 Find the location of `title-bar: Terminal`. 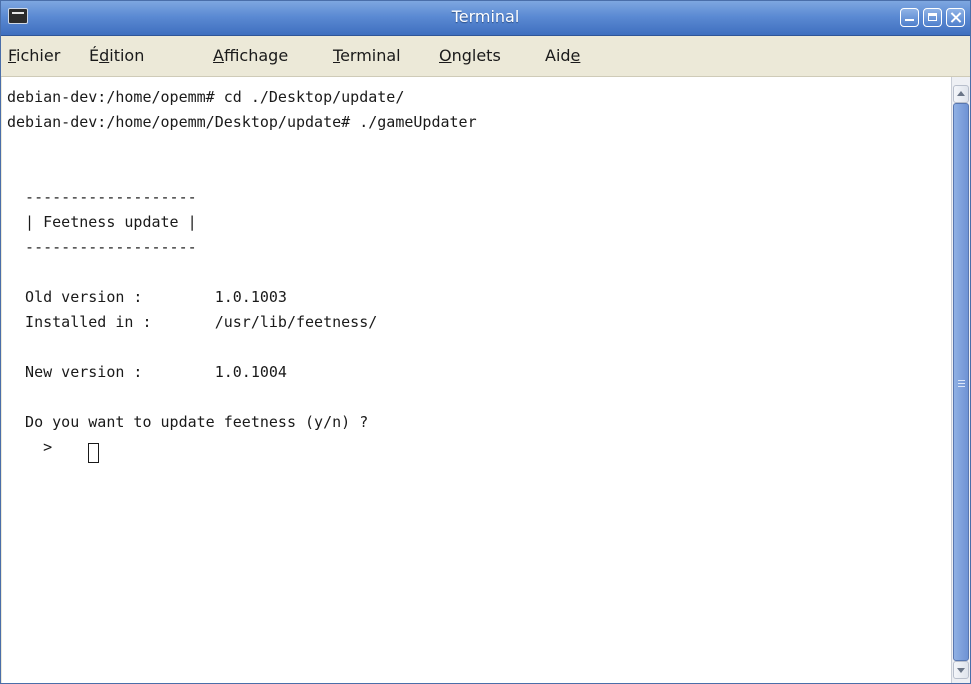

title-bar: Terminal is located at coordinates (485, 18).